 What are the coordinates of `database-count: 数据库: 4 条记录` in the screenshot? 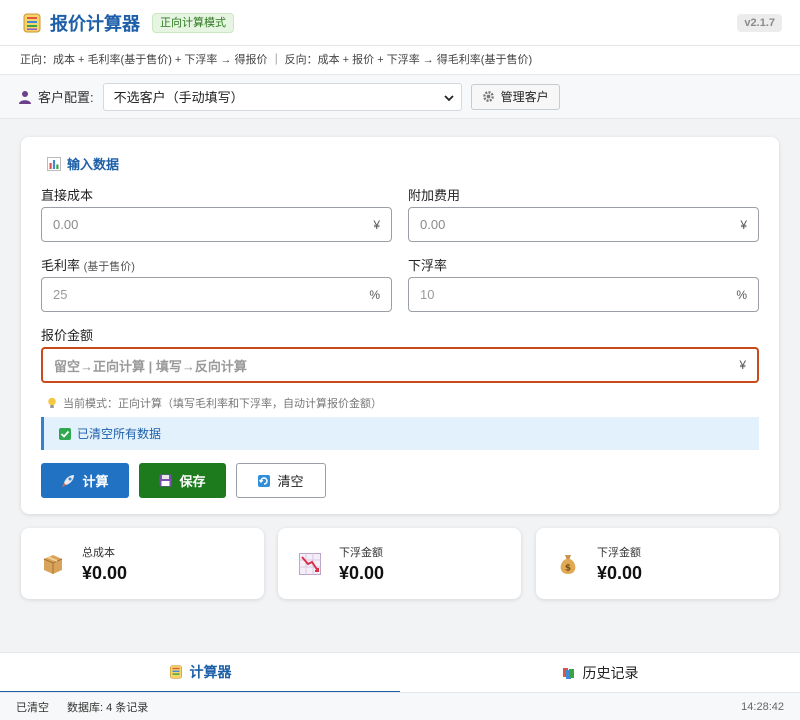 It's located at (108, 707).